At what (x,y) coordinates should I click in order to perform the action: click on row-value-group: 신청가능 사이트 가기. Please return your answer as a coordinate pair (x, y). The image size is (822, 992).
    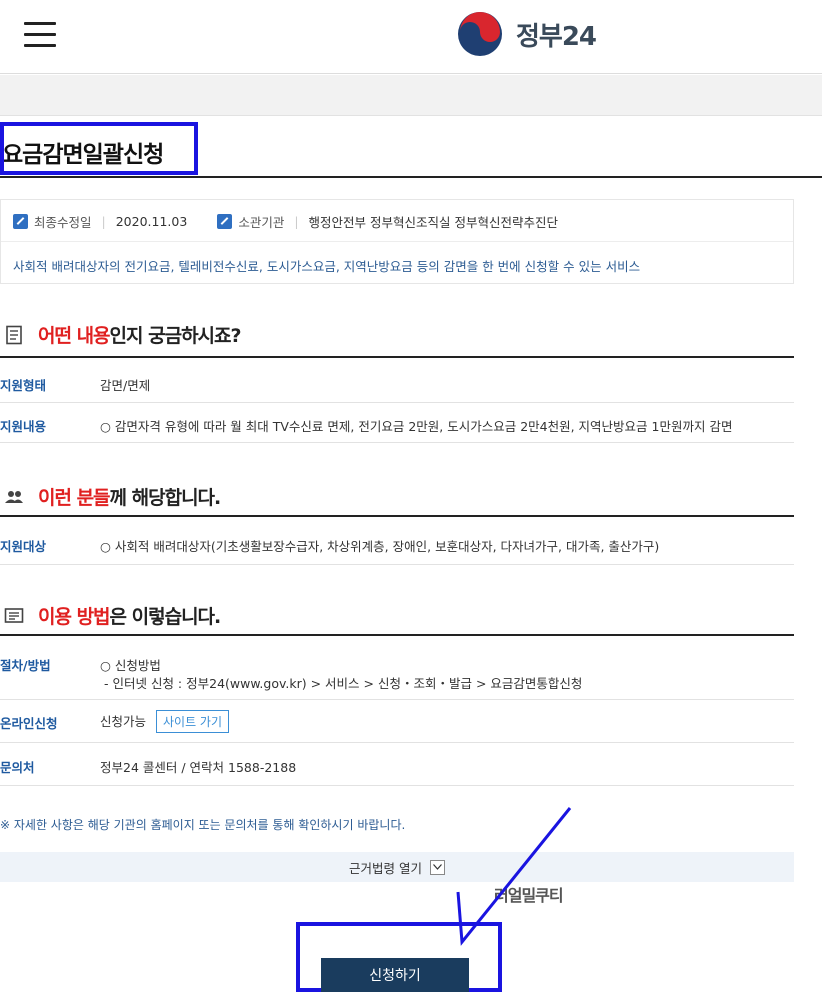
    Looking at the image, I should click on (165, 721).